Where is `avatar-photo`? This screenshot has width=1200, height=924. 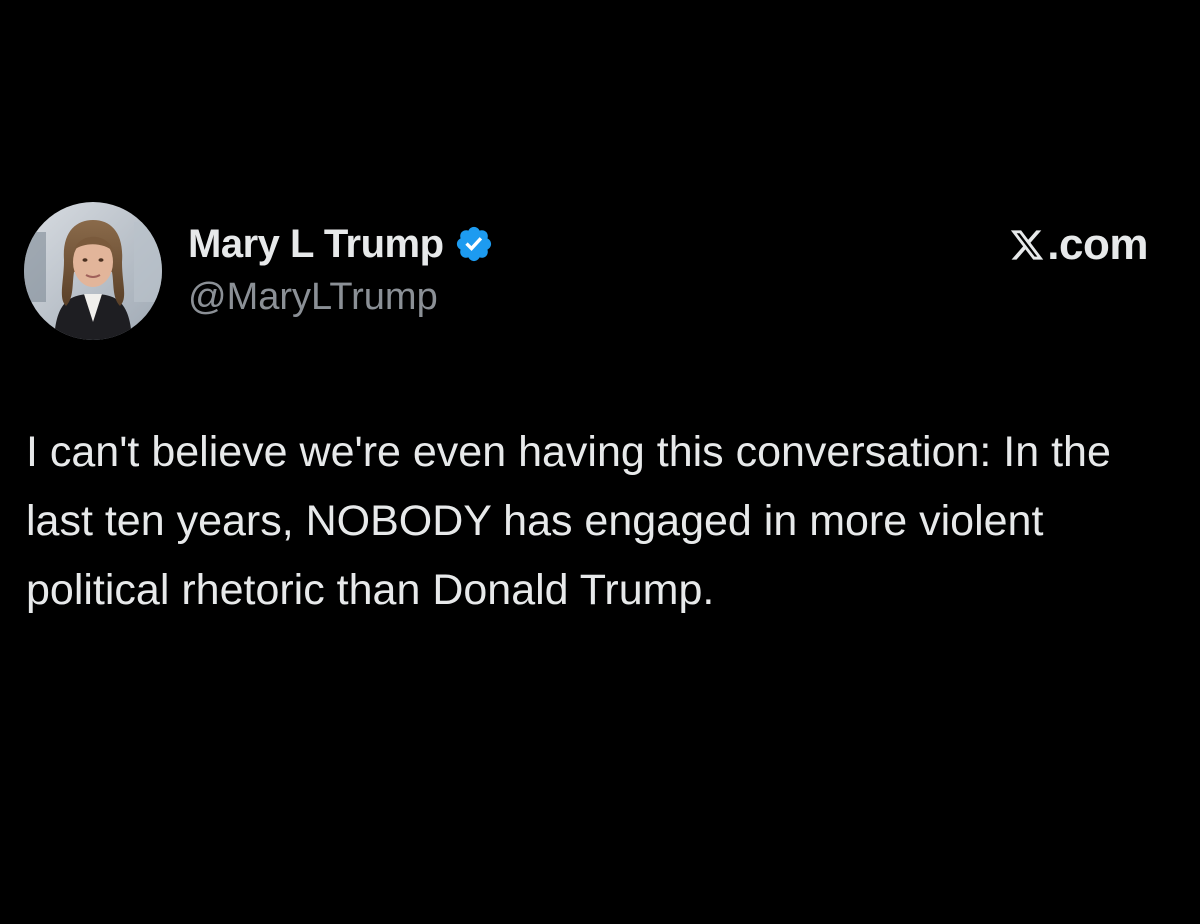
avatar-photo is located at coordinates (93, 271).